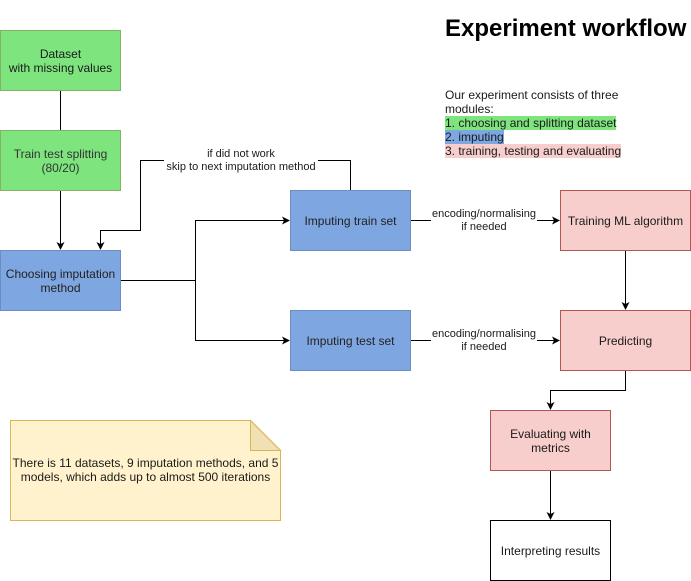 The height and width of the screenshot is (581, 691). Describe the element at coordinates (625, 220) in the screenshot. I see `node-training: Training ML algorithm` at that location.